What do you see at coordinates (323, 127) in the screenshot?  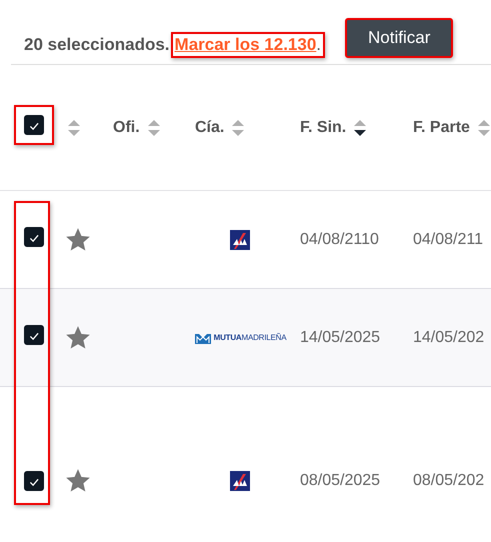 I see `column-header: F. Sin.` at bounding box center [323, 127].